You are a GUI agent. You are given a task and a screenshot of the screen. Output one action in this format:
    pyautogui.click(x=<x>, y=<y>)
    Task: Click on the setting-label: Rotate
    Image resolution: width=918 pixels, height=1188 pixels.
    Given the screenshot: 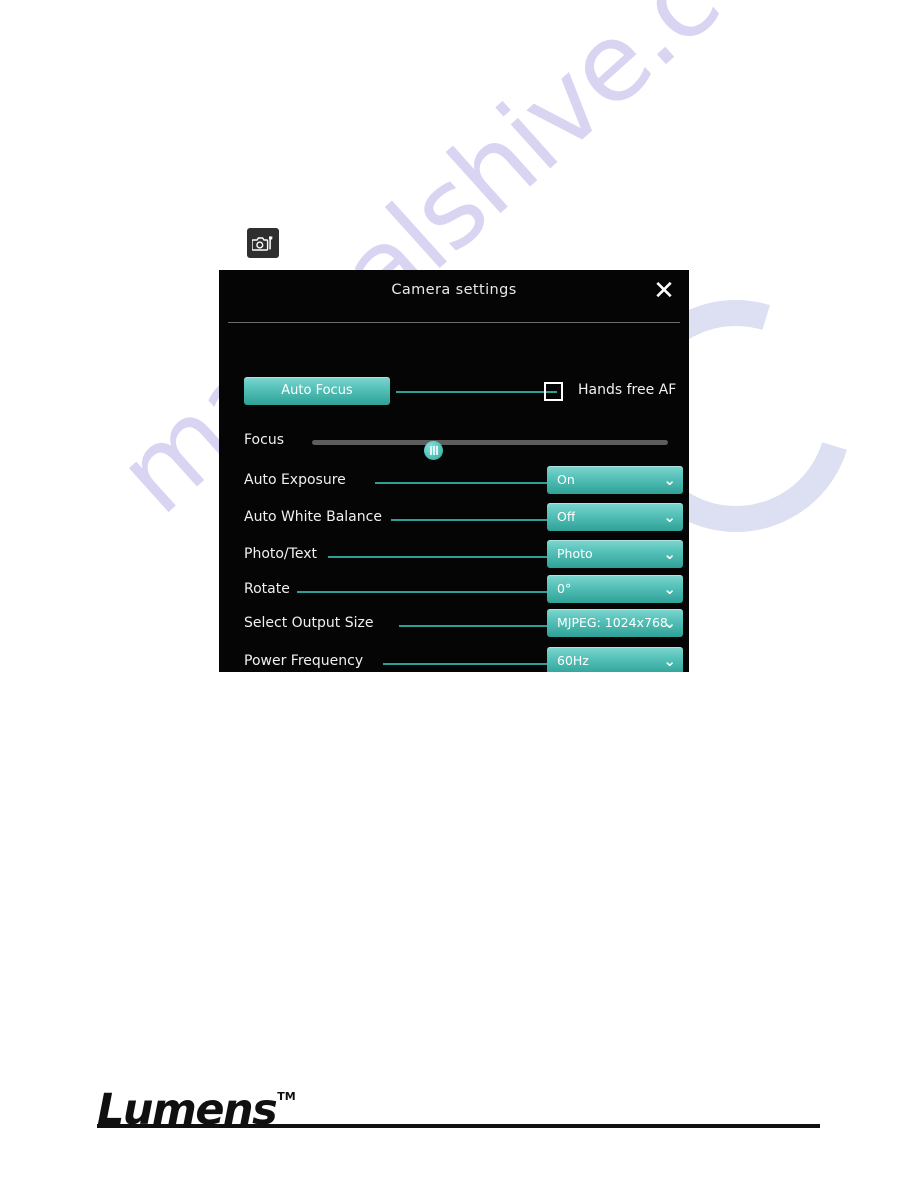 What is the action you would take?
    pyautogui.click(x=267, y=589)
    